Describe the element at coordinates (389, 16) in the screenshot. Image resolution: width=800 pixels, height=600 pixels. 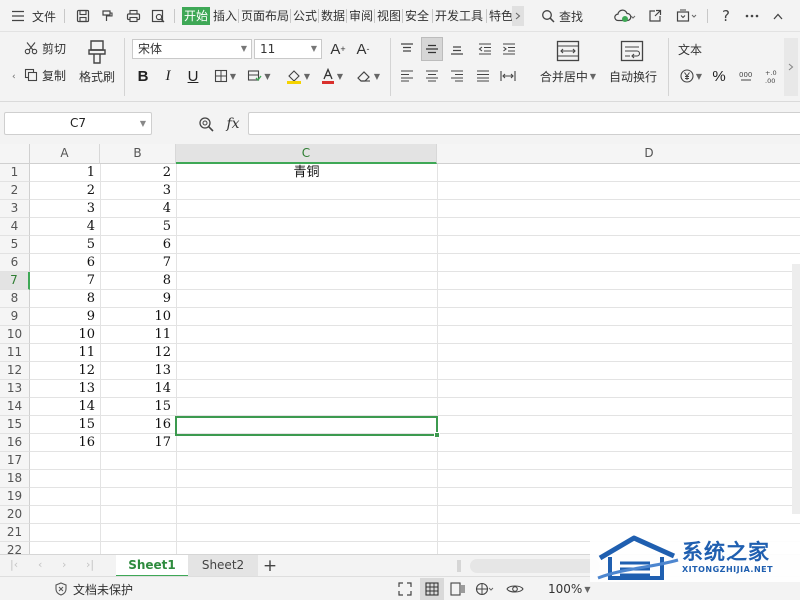
I see `tab-view: 视图` at that location.